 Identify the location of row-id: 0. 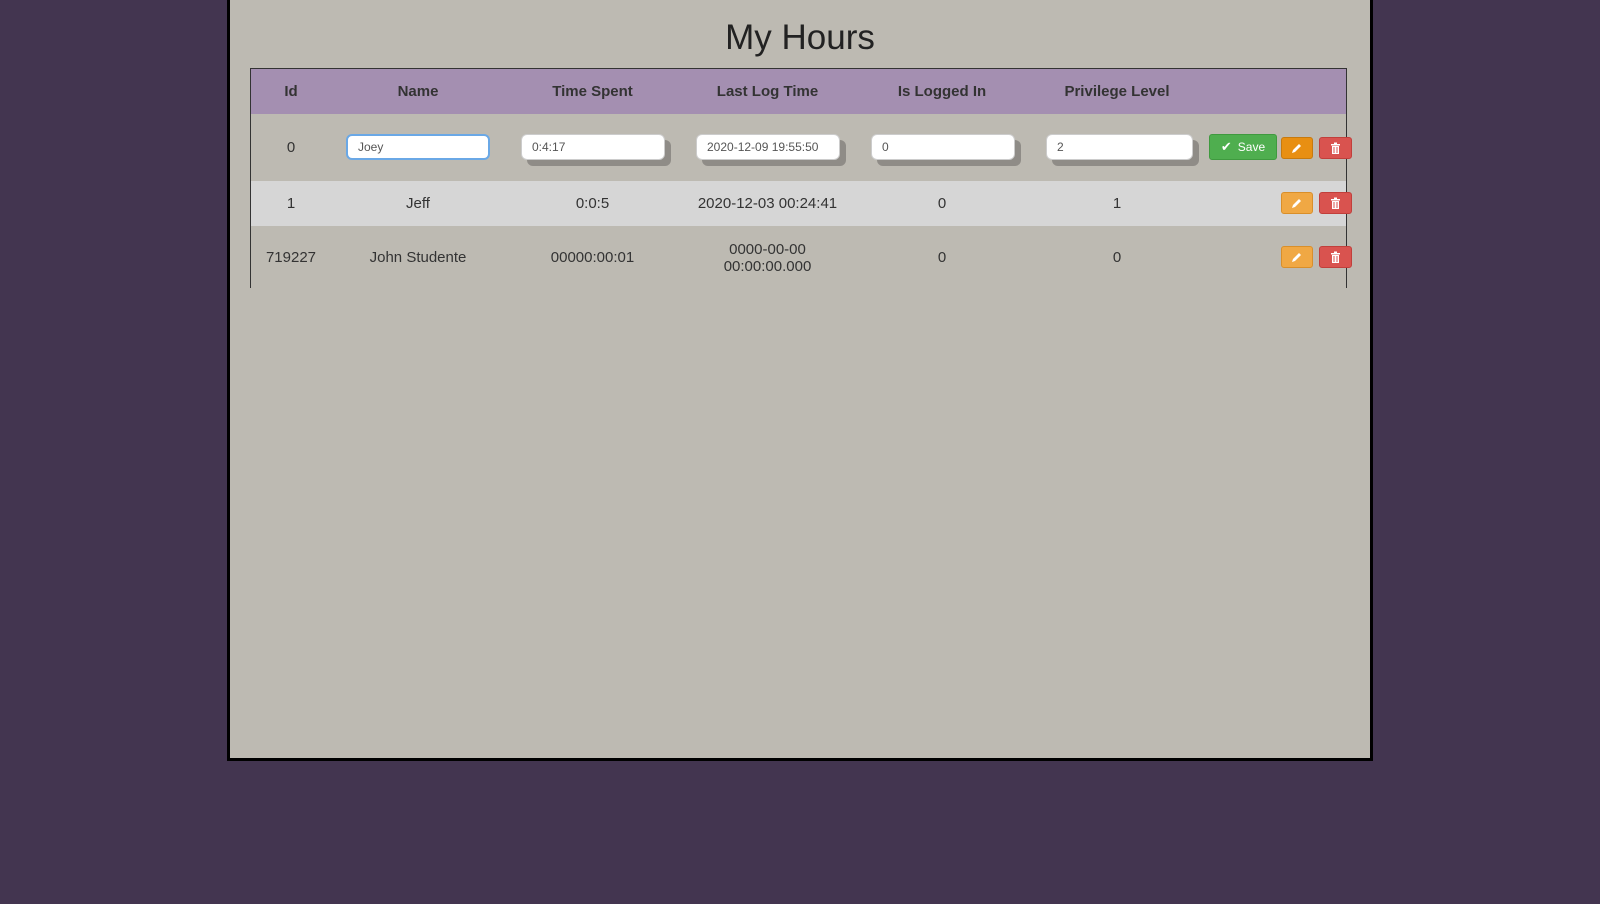
(291, 147).